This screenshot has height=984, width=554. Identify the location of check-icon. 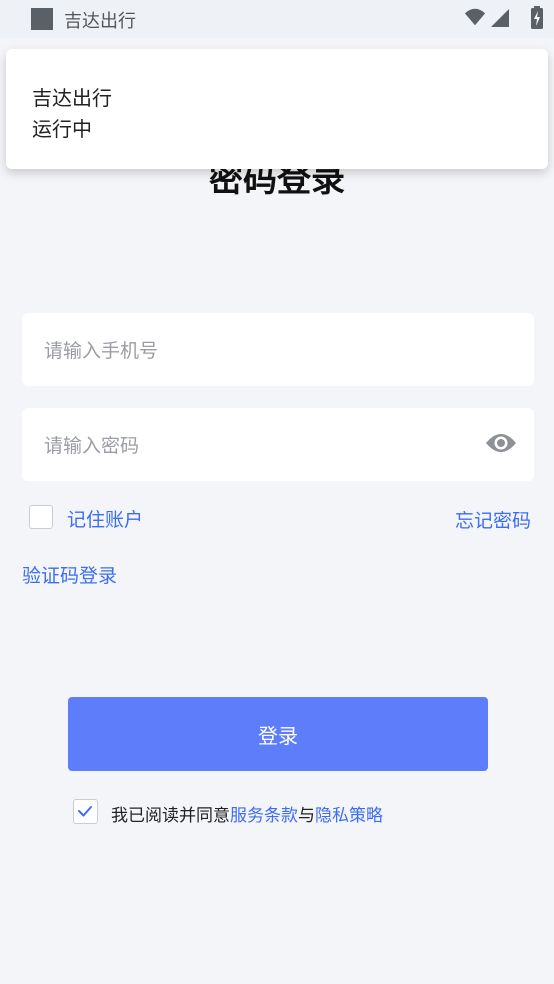
(85, 811).